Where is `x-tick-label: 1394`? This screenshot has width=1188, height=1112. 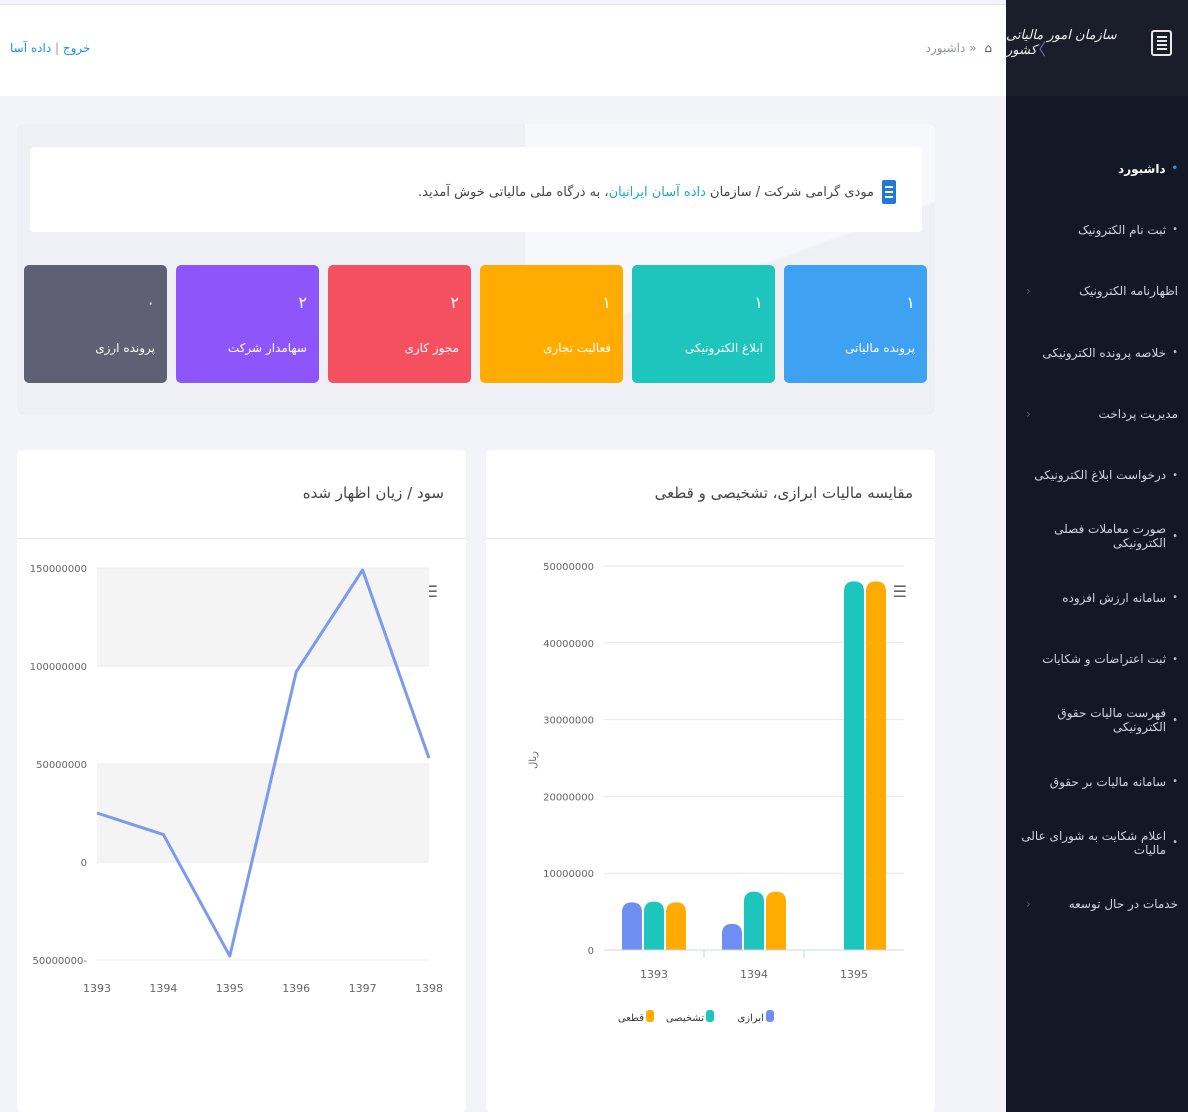
x-tick-label: 1394 is located at coordinates (163, 988).